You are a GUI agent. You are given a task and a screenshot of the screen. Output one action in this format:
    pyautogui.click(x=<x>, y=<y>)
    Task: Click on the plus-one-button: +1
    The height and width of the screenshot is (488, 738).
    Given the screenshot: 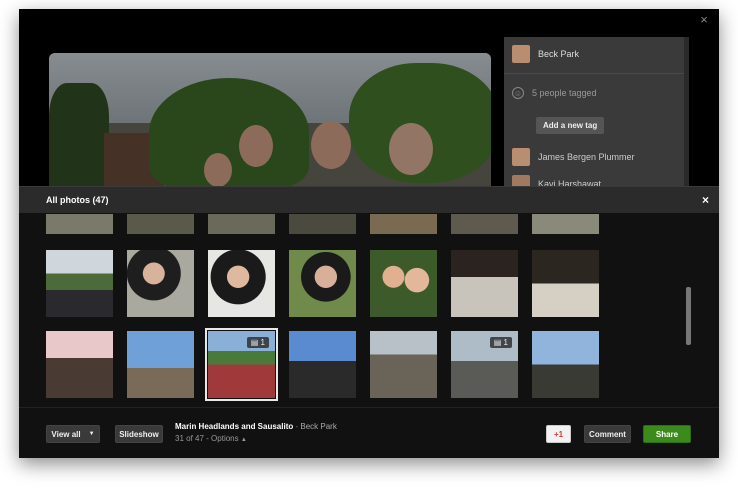 What is the action you would take?
    pyautogui.click(x=558, y=434)
    